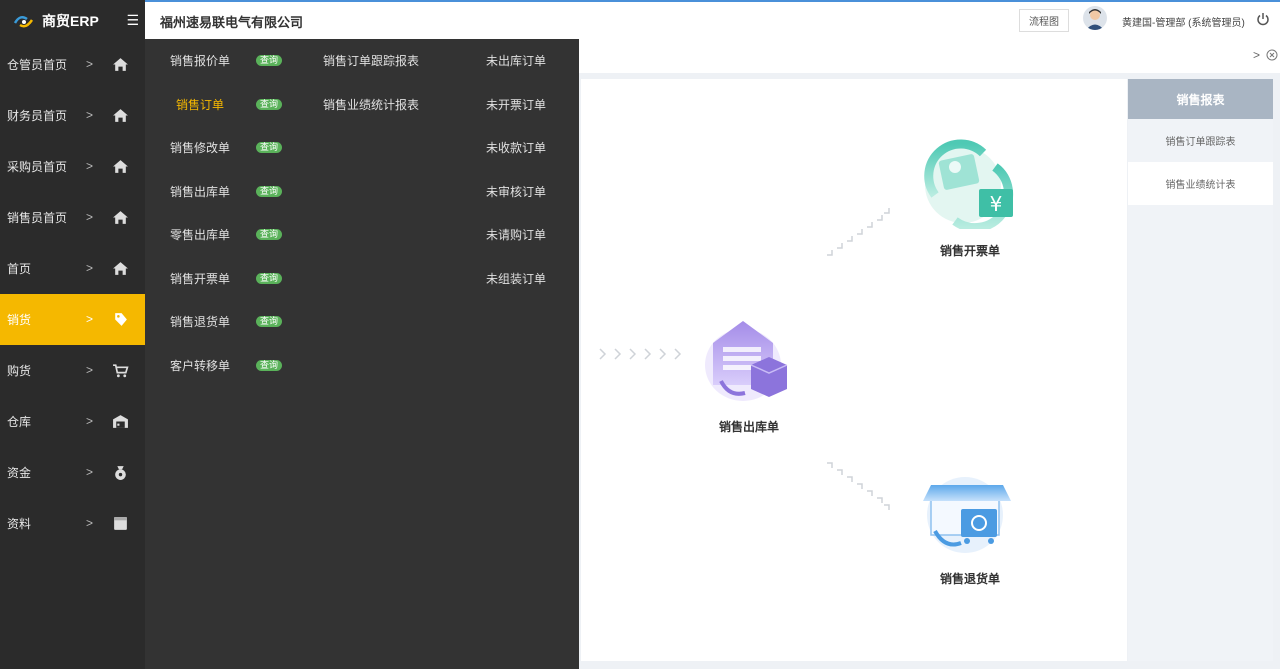  I want to click on submenu-item-invoice: 销售开票单 查询, so click(226, 279).